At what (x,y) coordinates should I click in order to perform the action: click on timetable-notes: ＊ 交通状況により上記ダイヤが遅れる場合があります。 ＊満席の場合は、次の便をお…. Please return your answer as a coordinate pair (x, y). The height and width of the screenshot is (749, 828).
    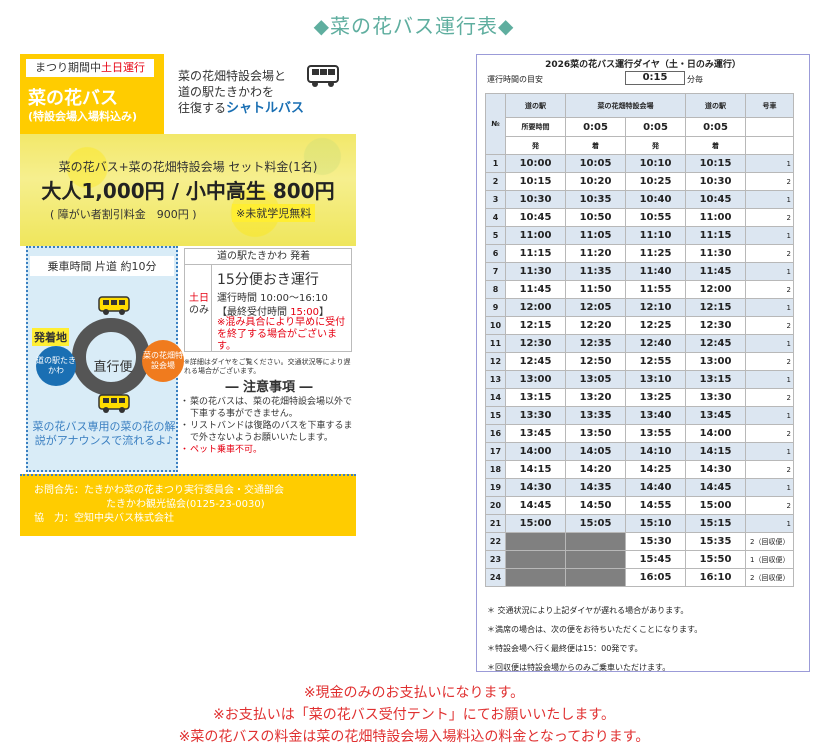
    Looking at the image, I should click on (594, 639).